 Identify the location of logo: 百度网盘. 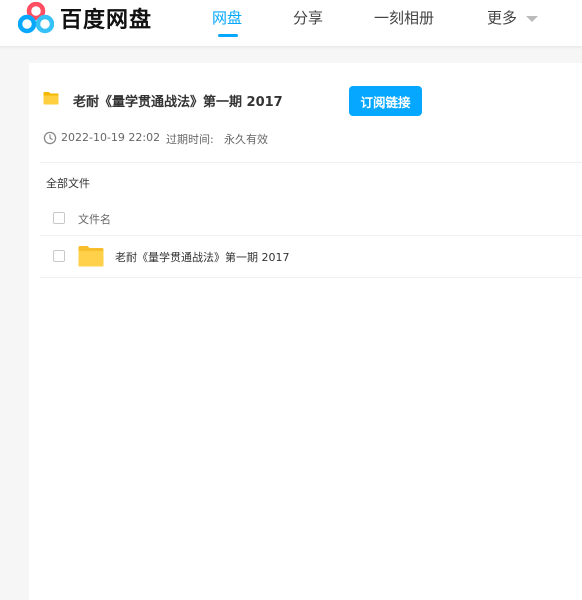
(85, 18).